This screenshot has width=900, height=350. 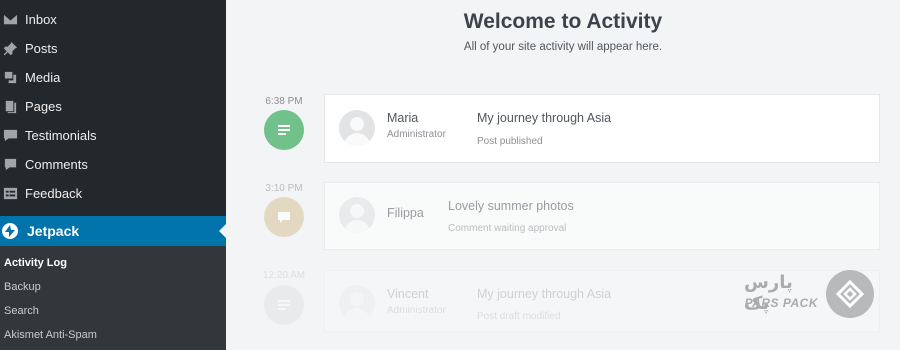 What do you see at coordinates (507, 228) in the screenshot?
I see `event-description: Comment waiting approval` at bounding box center [507, 228].